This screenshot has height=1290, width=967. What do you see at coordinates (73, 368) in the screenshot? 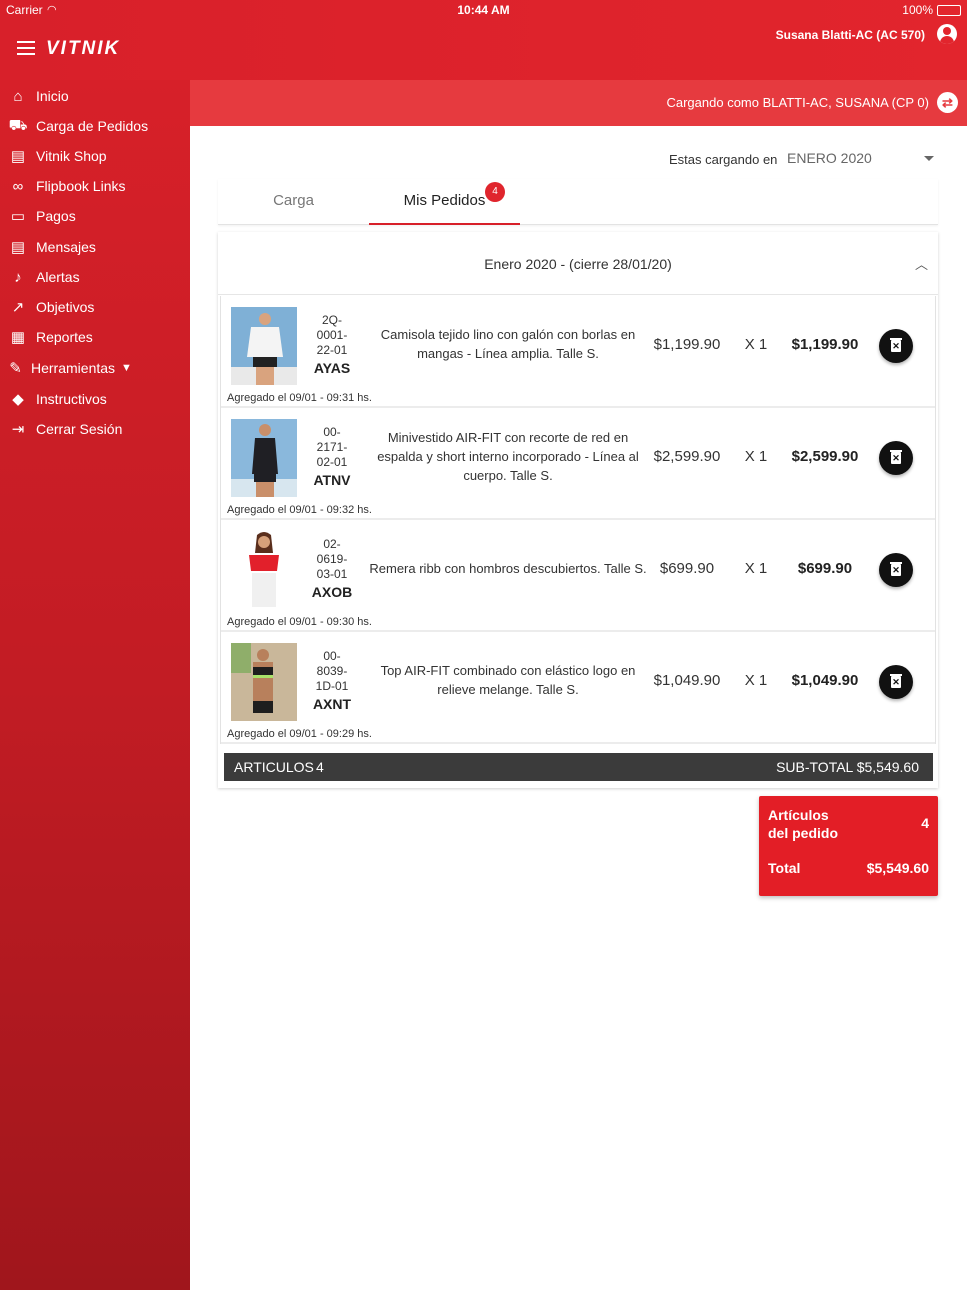
I see `sidebar-item-label: Herramientas` at bounding box center [73, 368].